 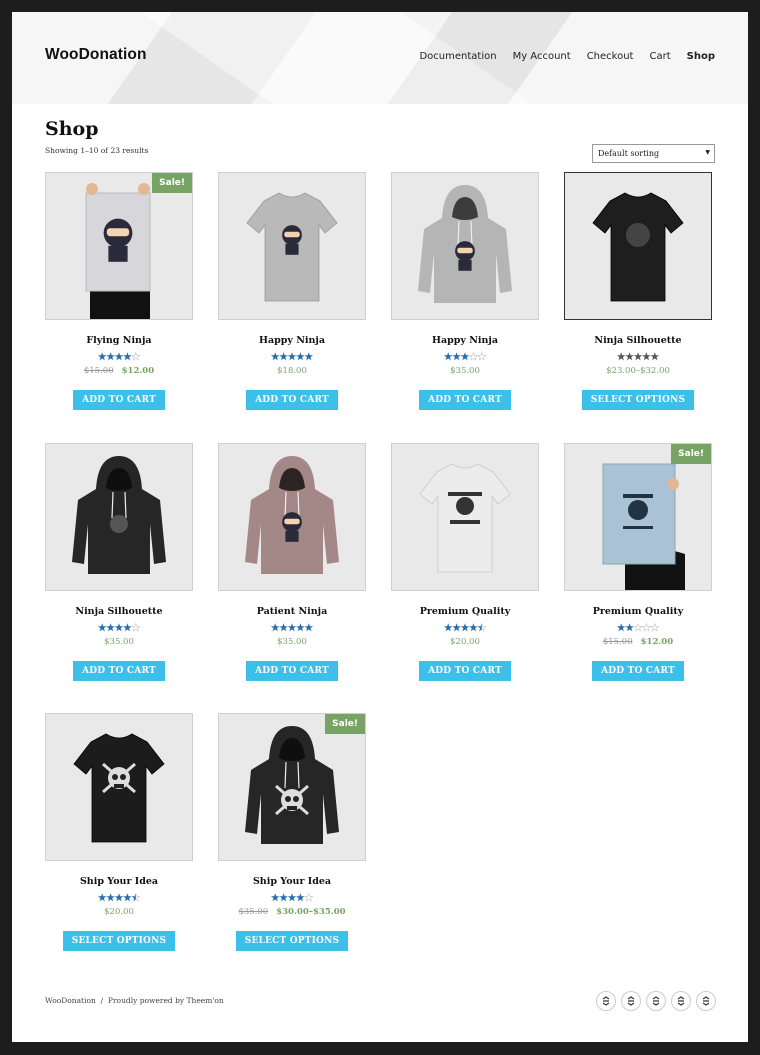 I want to click on sort-select: Default sorting ▼, so click(x=653, y=153).